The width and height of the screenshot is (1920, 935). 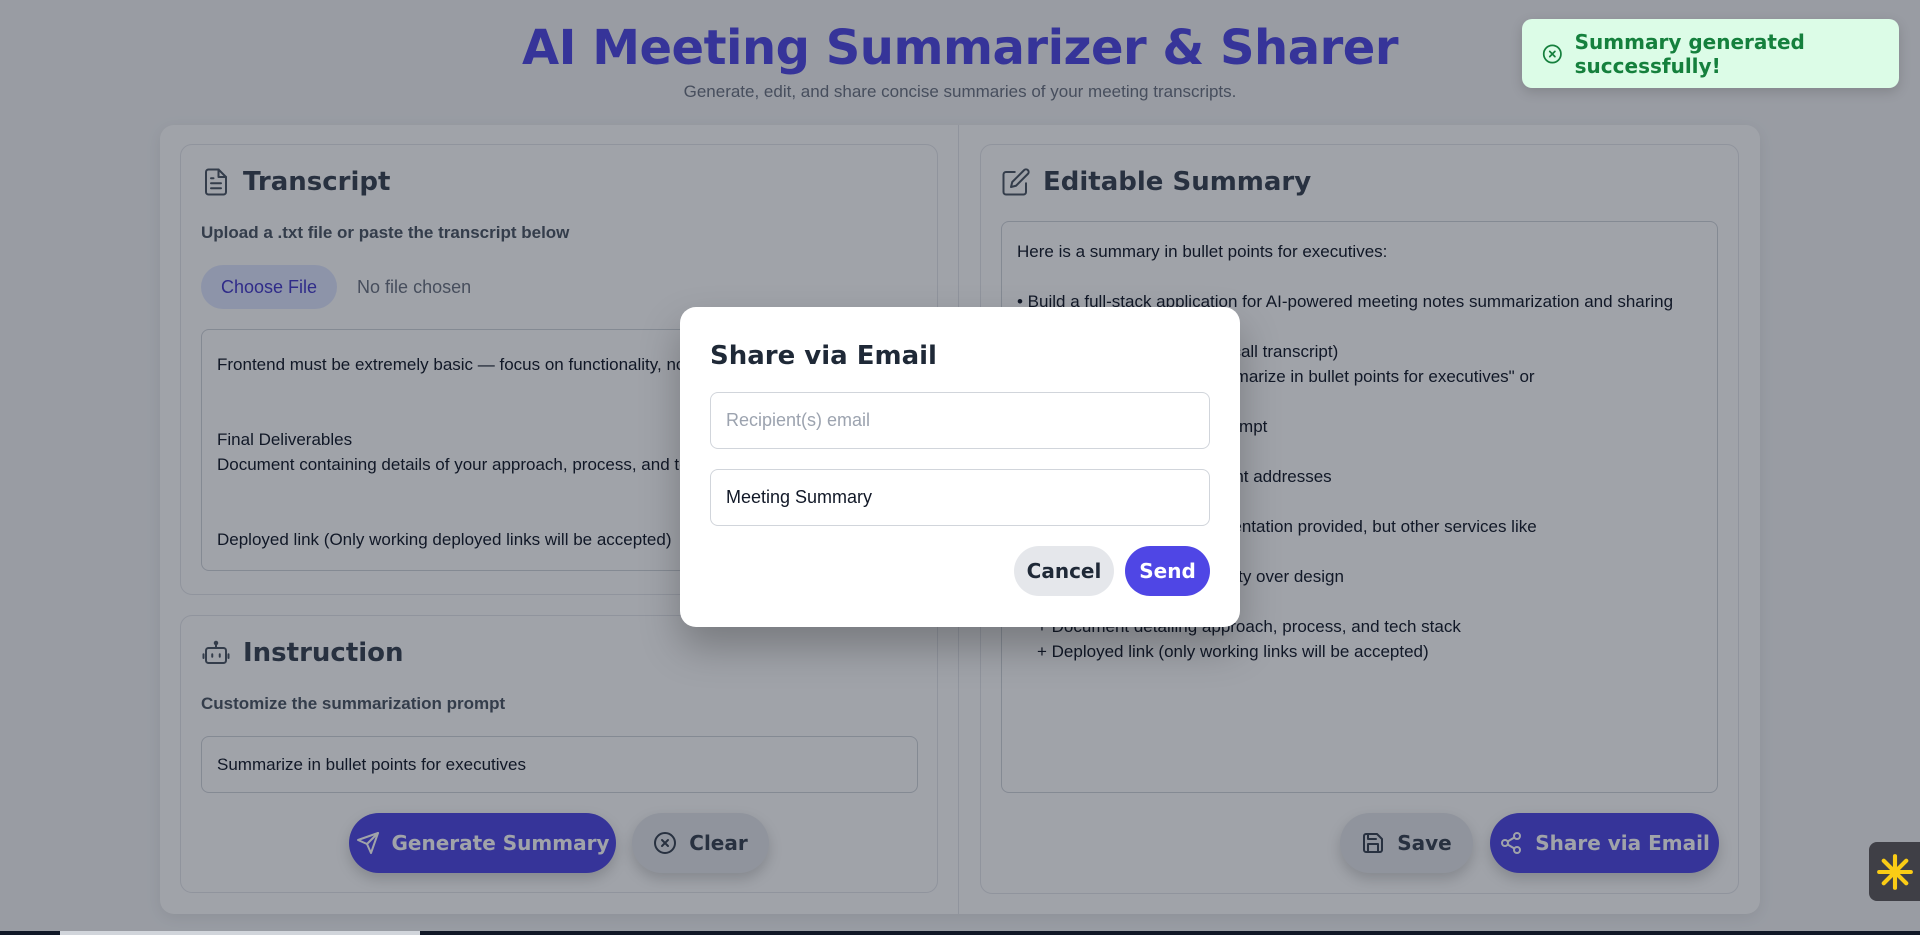 I want to click on toast-message: Summary generated successfully!, so click(x=1689, y=53).